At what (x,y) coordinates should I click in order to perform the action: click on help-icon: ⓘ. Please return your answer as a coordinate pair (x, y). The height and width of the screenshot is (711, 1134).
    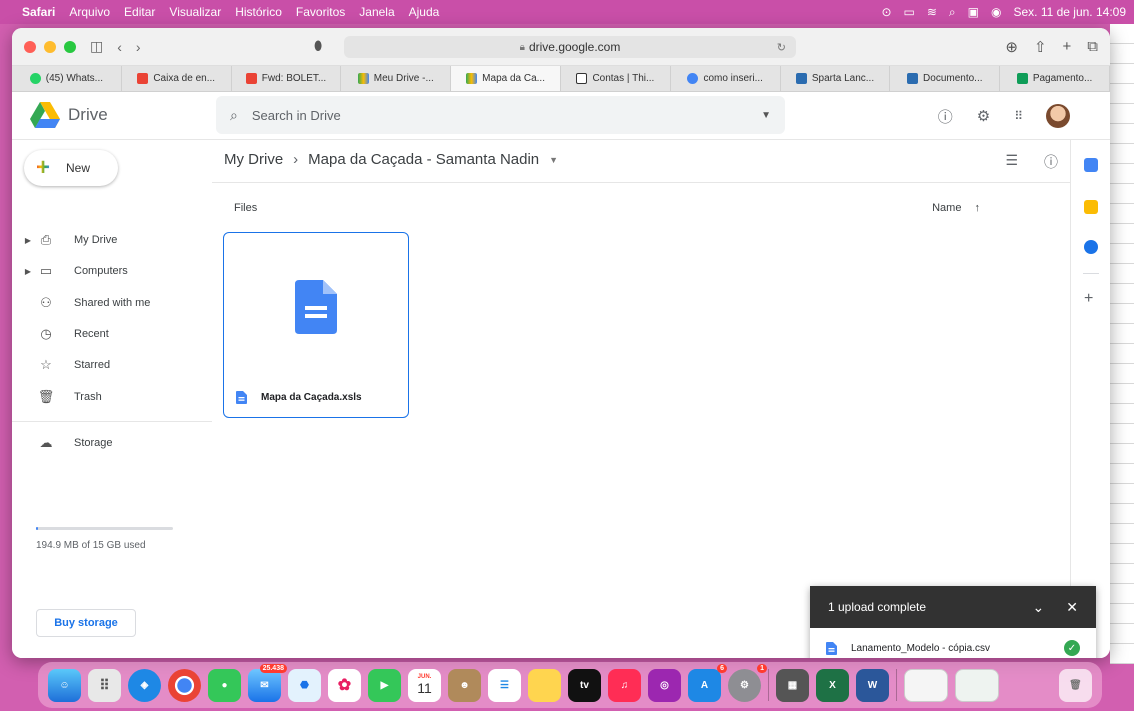
    Looking at the image, I should click on (945, 116).